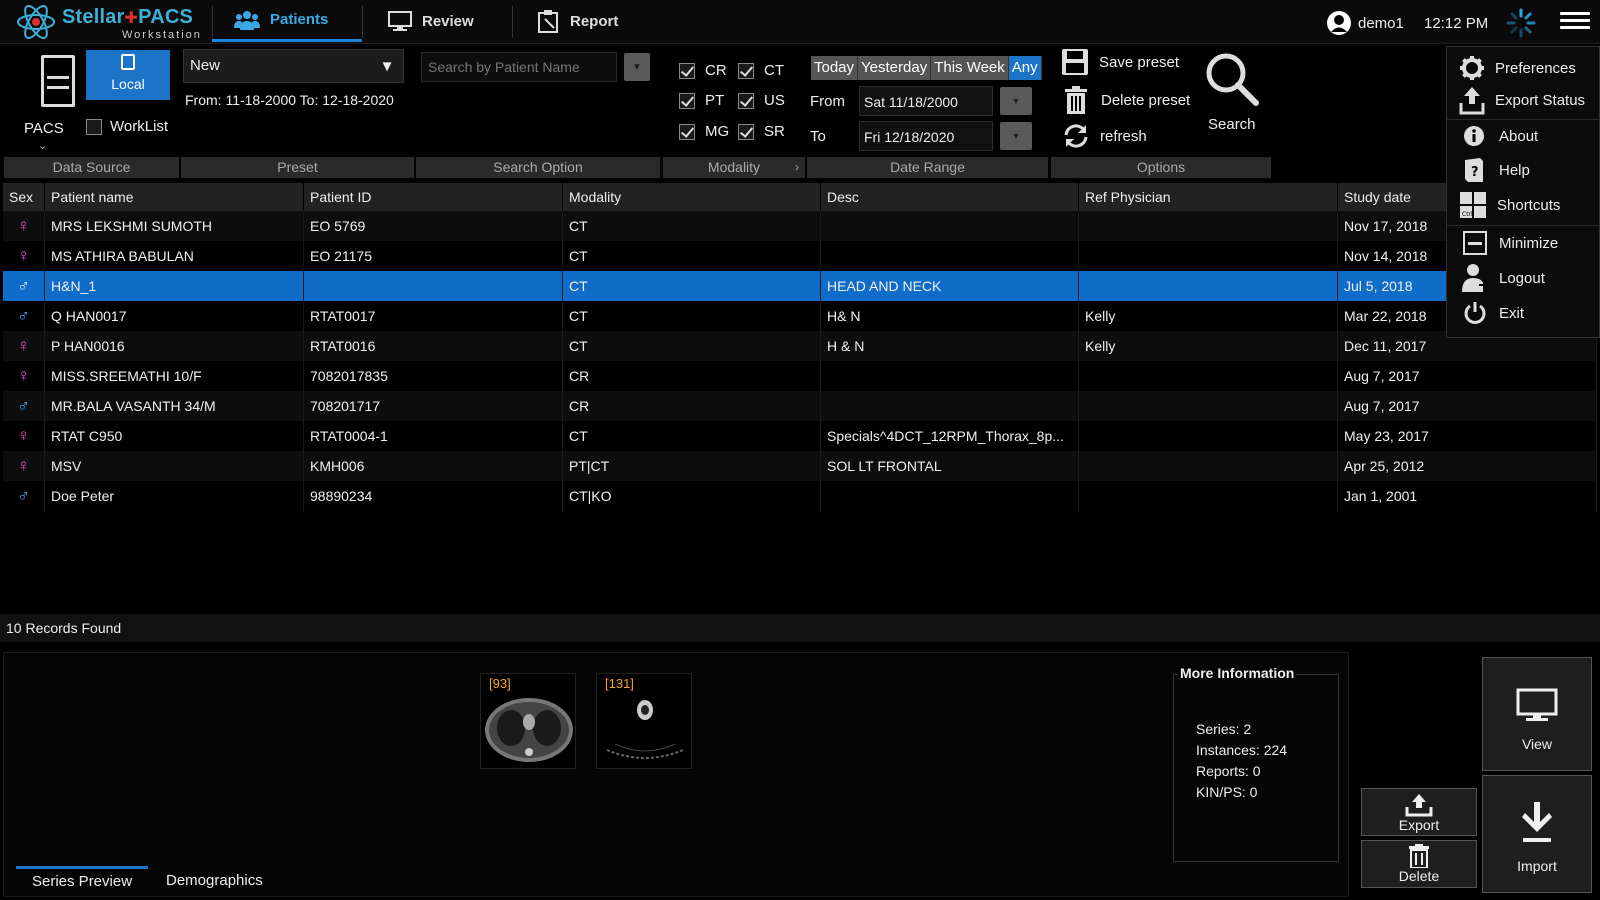 This screenshot has width=1600, height=900. Describe the element at coordinates (1419, 812) in the screenshot. I see `export-button: Export` at that location.